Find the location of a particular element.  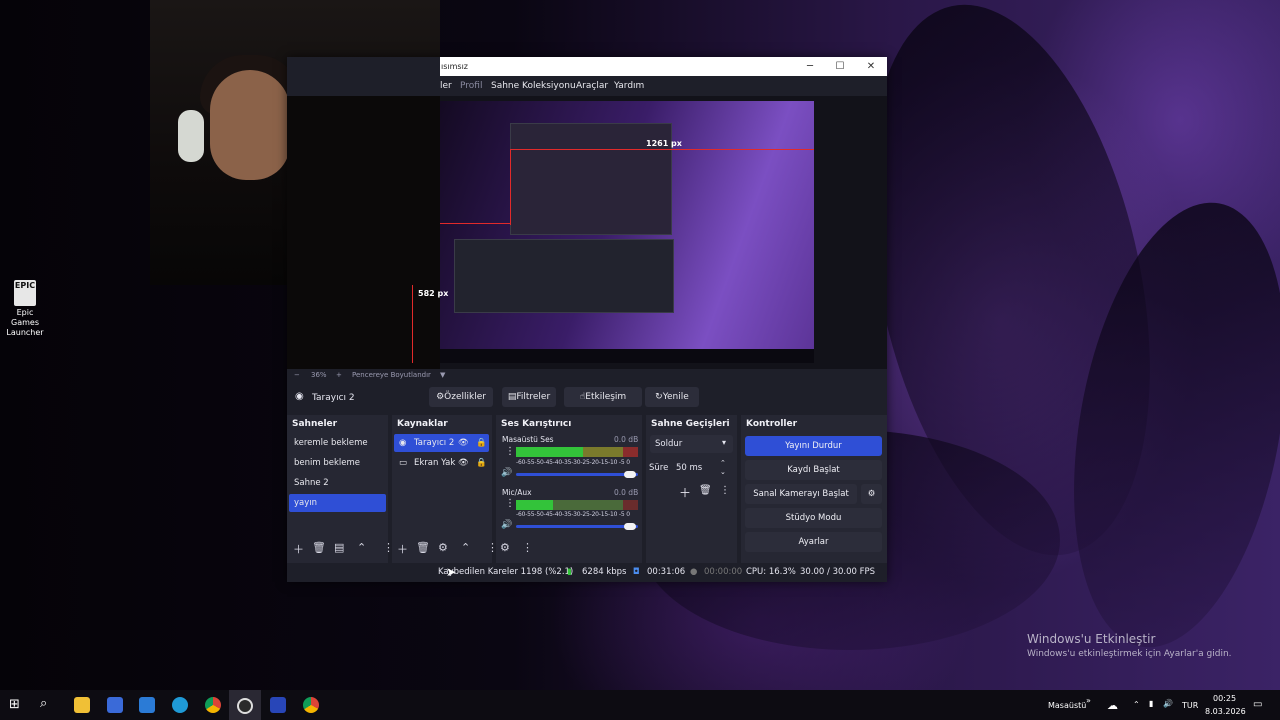

record-time: 00:00:00 is located at coordinates (723, 572).